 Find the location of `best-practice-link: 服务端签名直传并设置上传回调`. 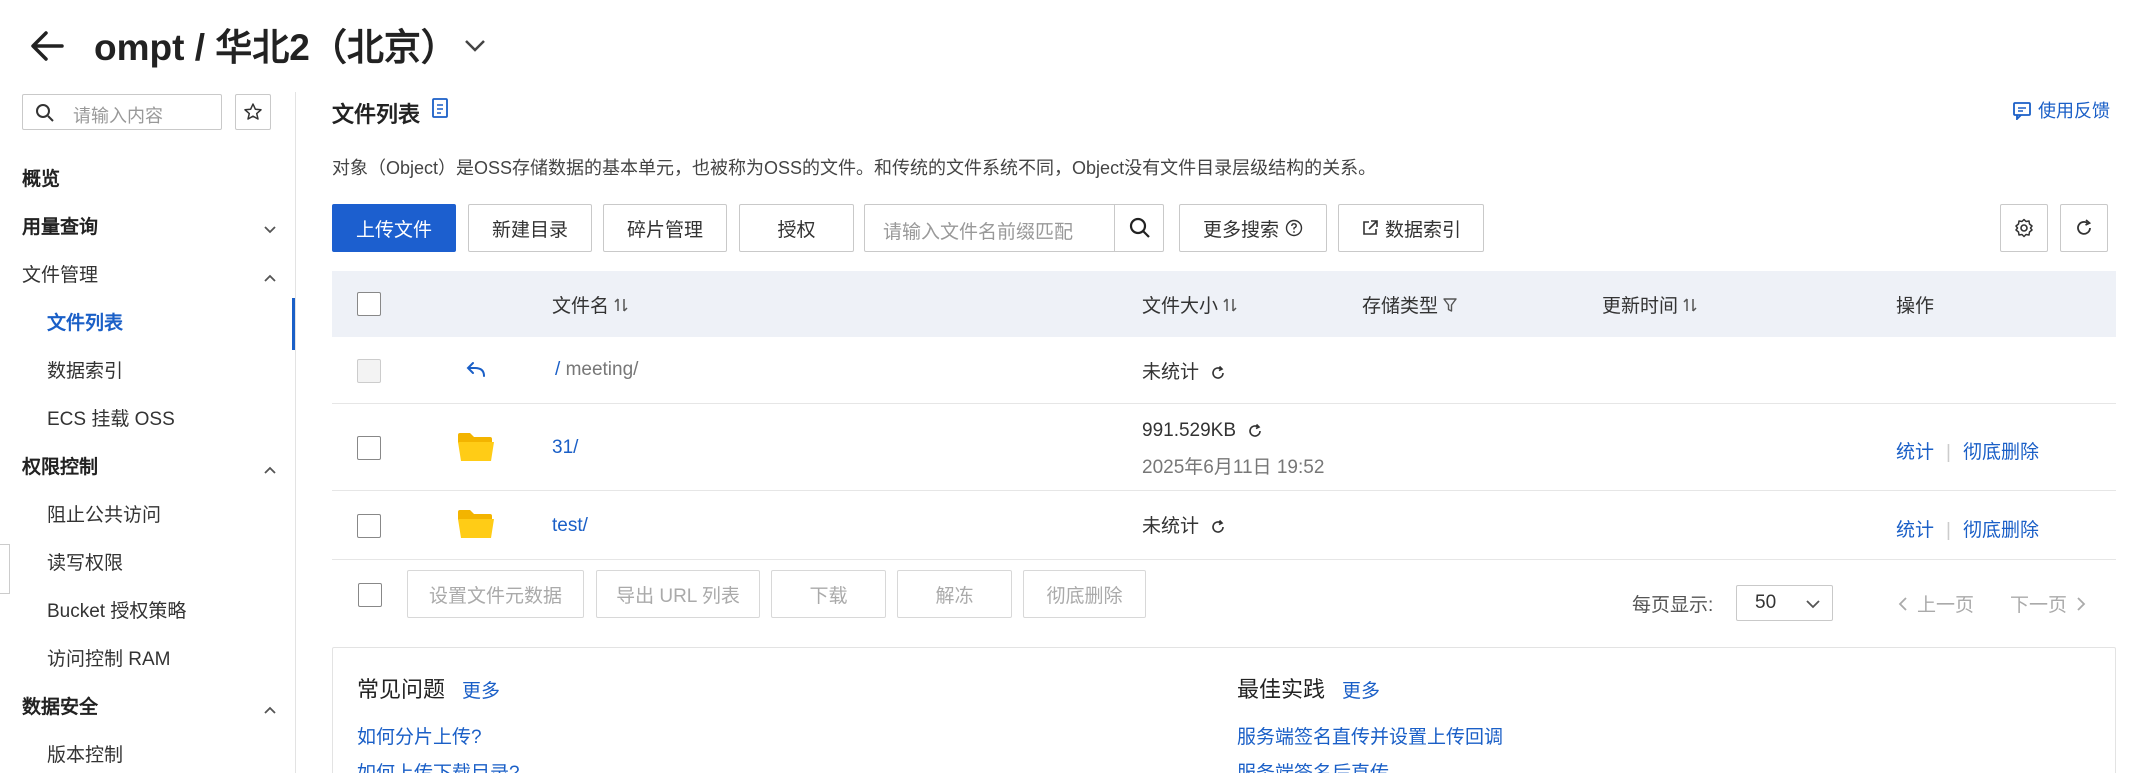

best-practice-link: 服务端签名直传并设置上传回调 is located at coordinates (1370, 735).